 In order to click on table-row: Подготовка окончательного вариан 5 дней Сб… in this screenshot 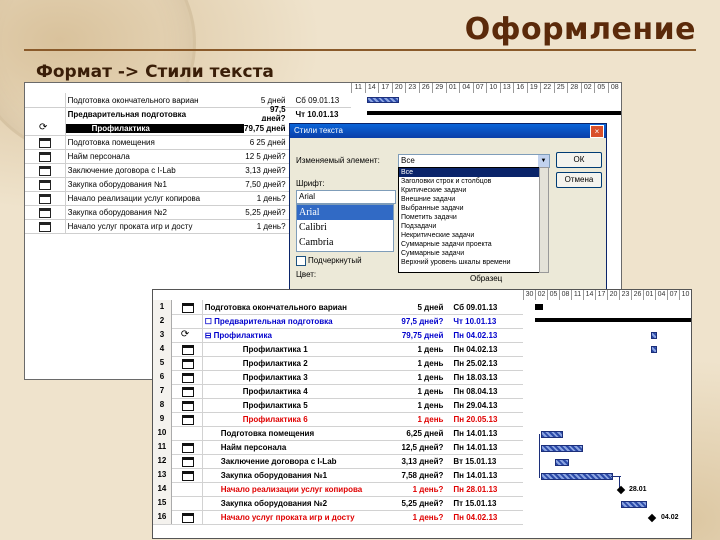, I will do `click(188, 100)`.